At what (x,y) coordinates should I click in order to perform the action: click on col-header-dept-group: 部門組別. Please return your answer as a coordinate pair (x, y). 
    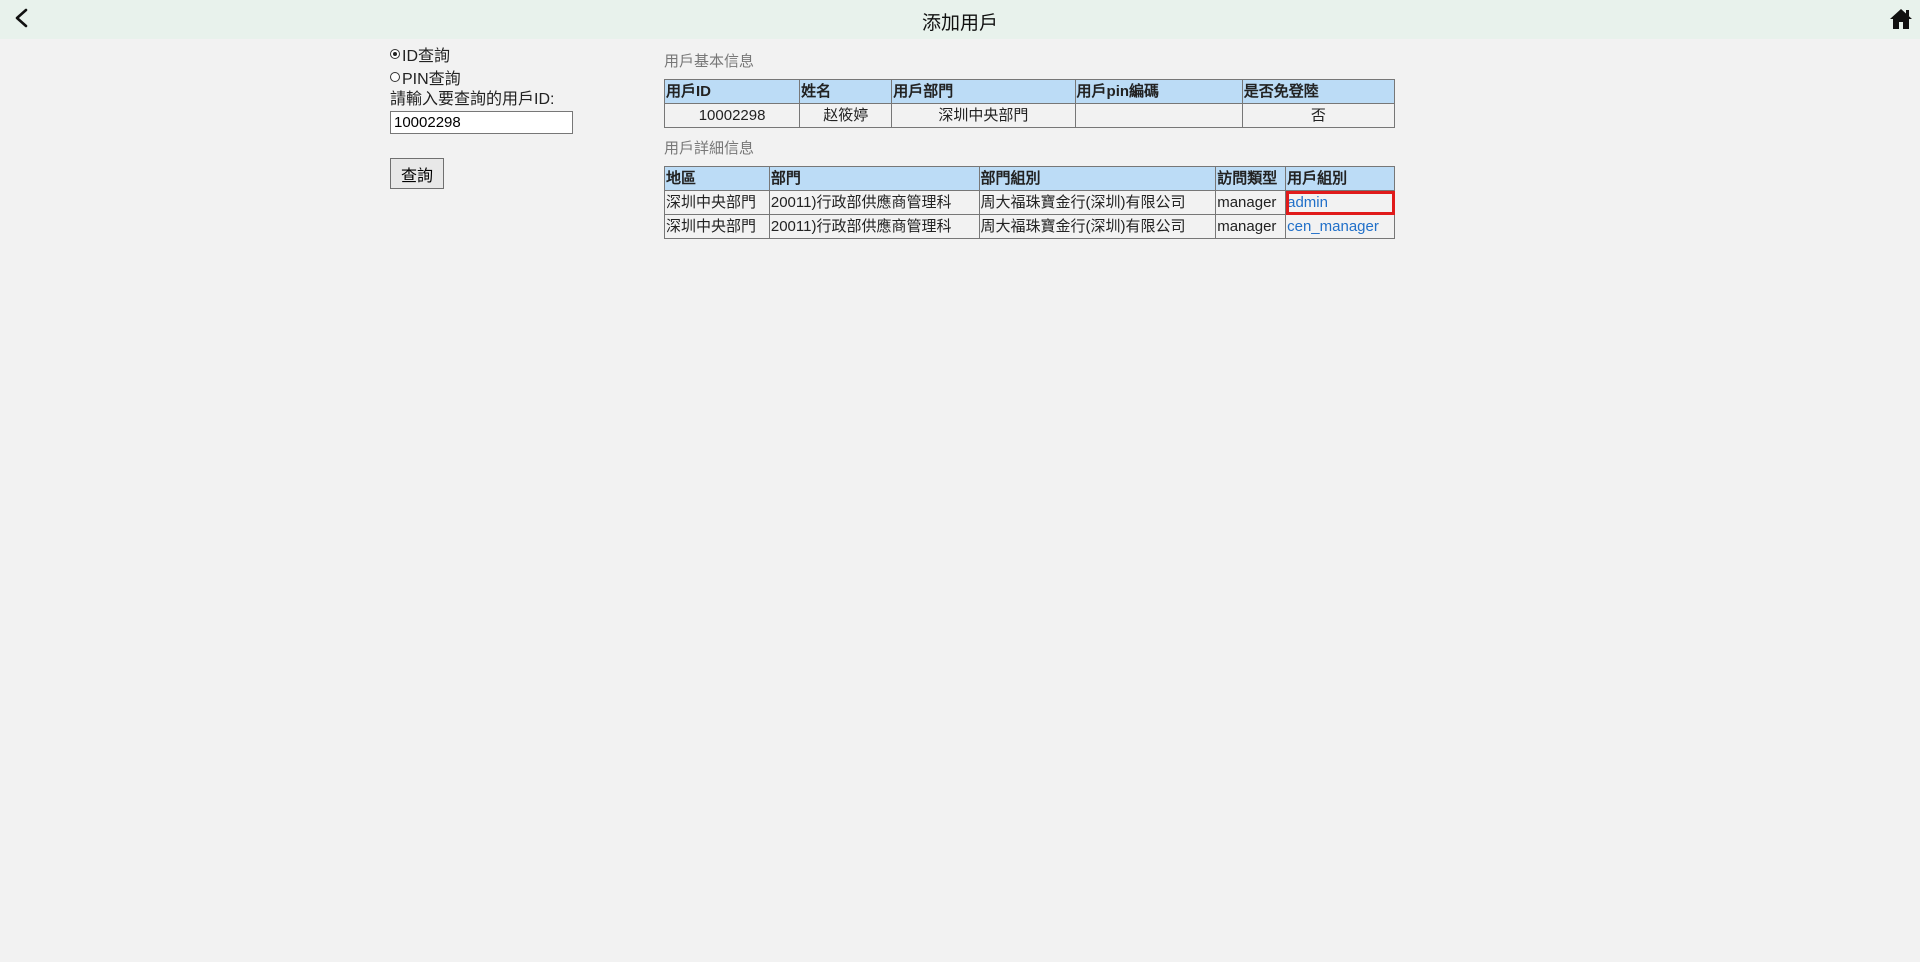
    Looking at the image, I should click on (1097, 178).